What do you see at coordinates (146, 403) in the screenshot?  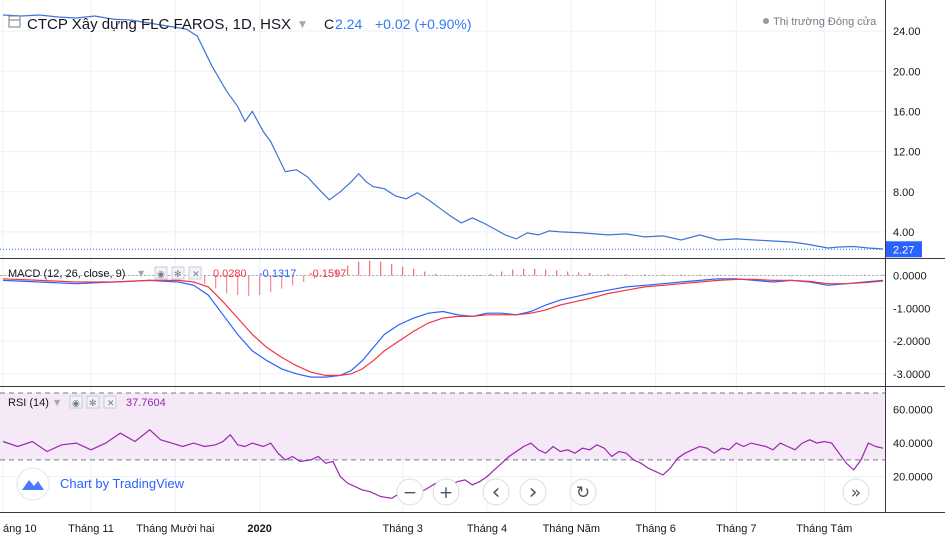 I see `rsi-value: 37.7604` at bounding box center [146, 403].